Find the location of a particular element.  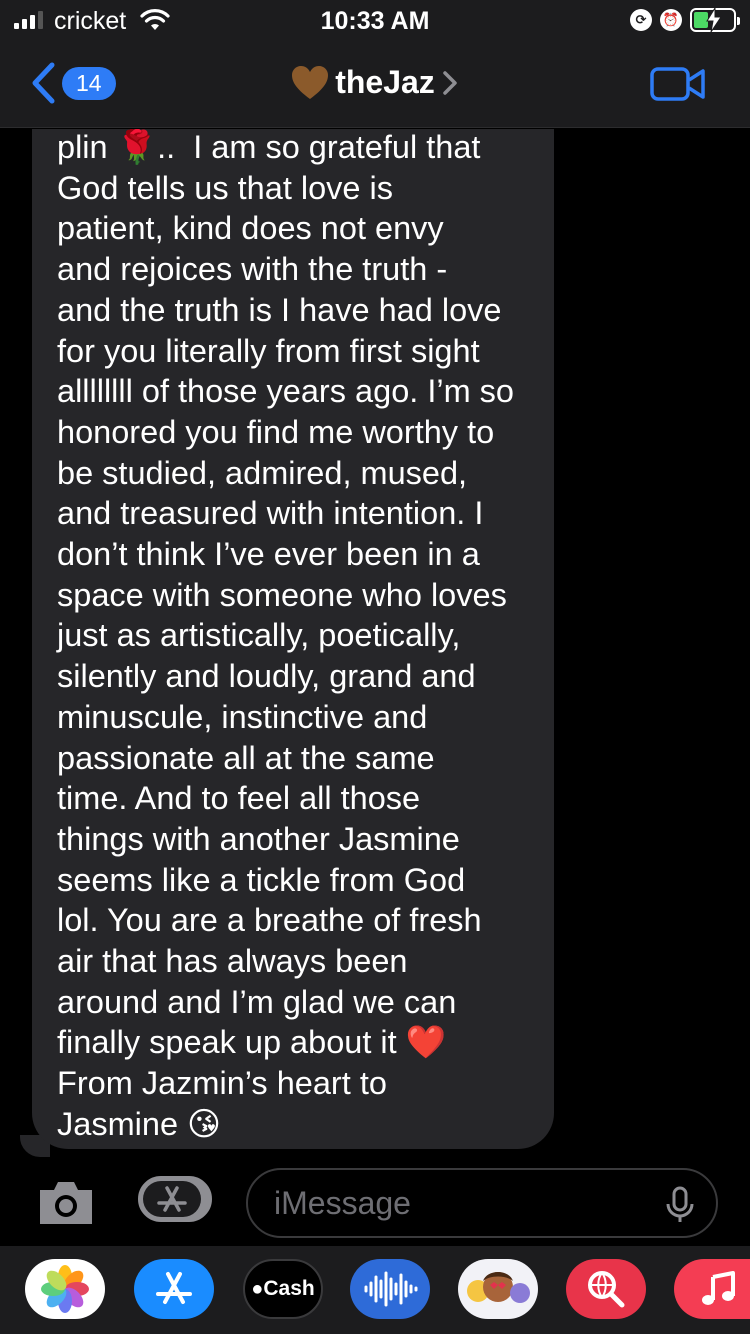

conversation-header: 14 theJaz is located at coordinates (375, 85).